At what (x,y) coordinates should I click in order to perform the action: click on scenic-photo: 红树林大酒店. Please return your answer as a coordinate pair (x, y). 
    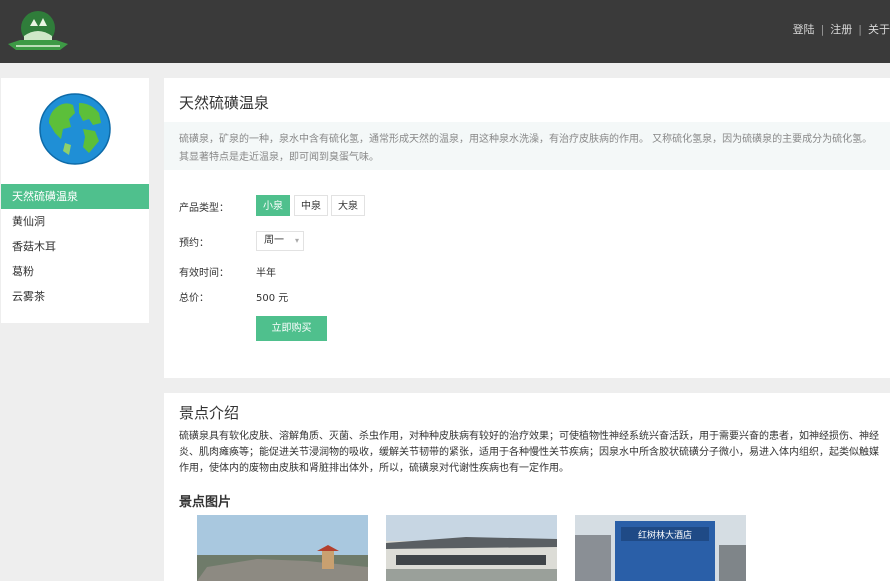
    Looking at the image, I should click on (660, 548).